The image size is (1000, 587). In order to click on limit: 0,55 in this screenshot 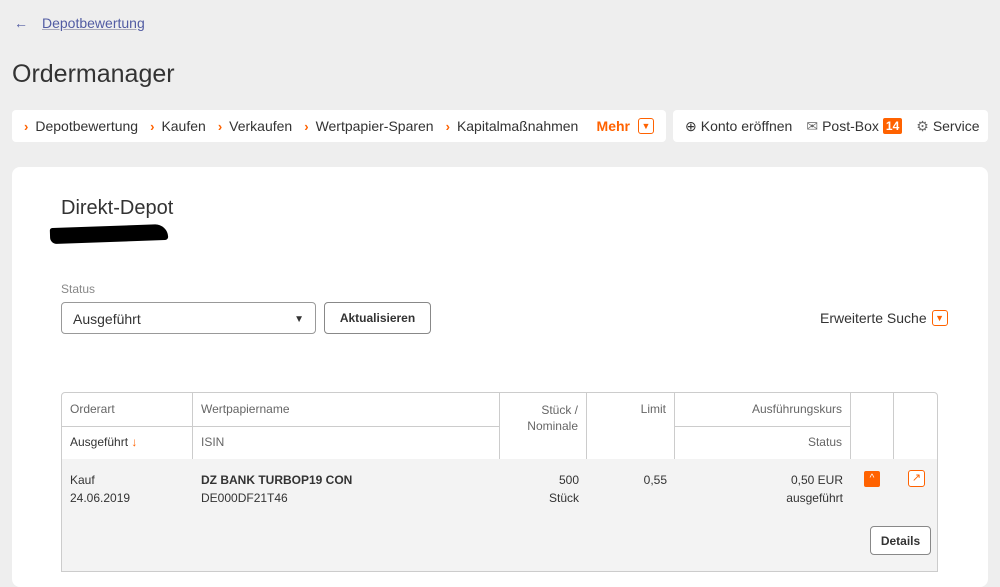, I will do `click(655, 480)`.